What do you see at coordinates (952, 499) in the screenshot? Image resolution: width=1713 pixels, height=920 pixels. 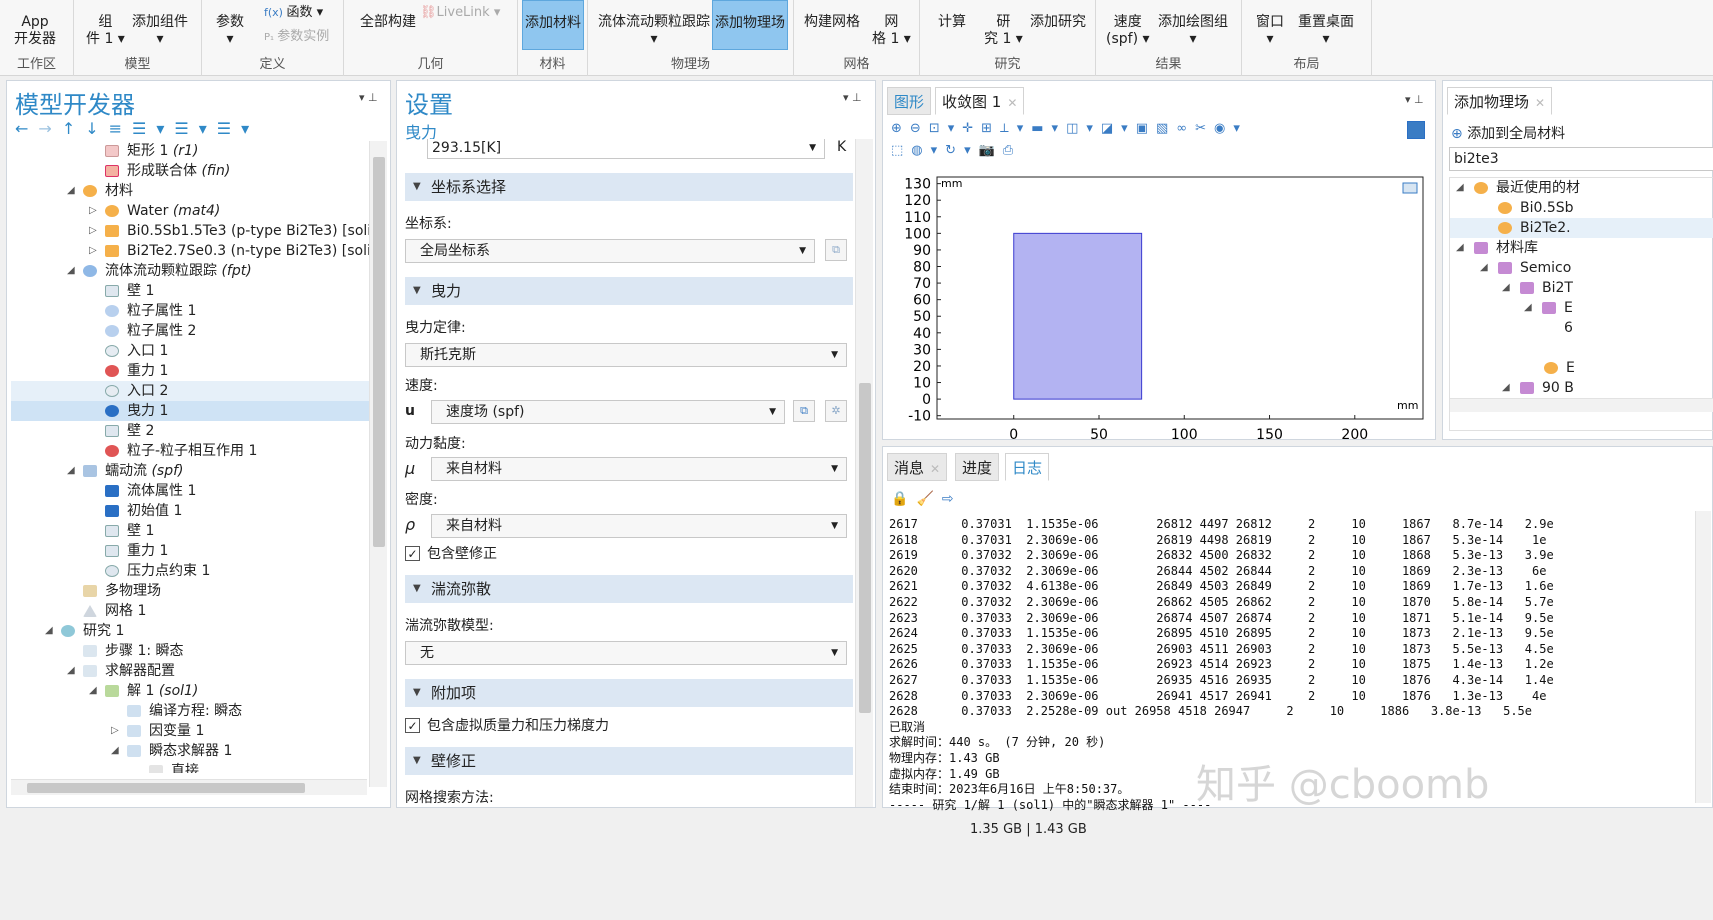 I see `export-icon: ⇨` at bounding box center [952, 499].